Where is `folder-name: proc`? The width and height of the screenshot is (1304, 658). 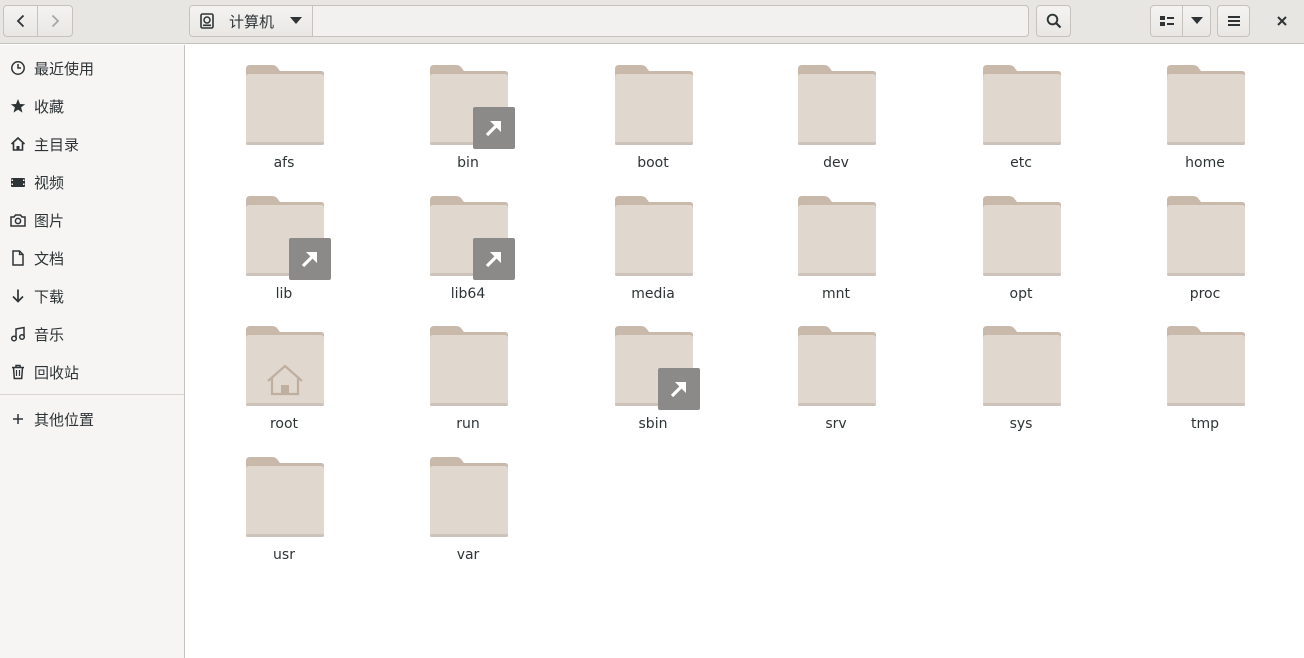
folder-name: proc is located at coordinates (1205, 294).